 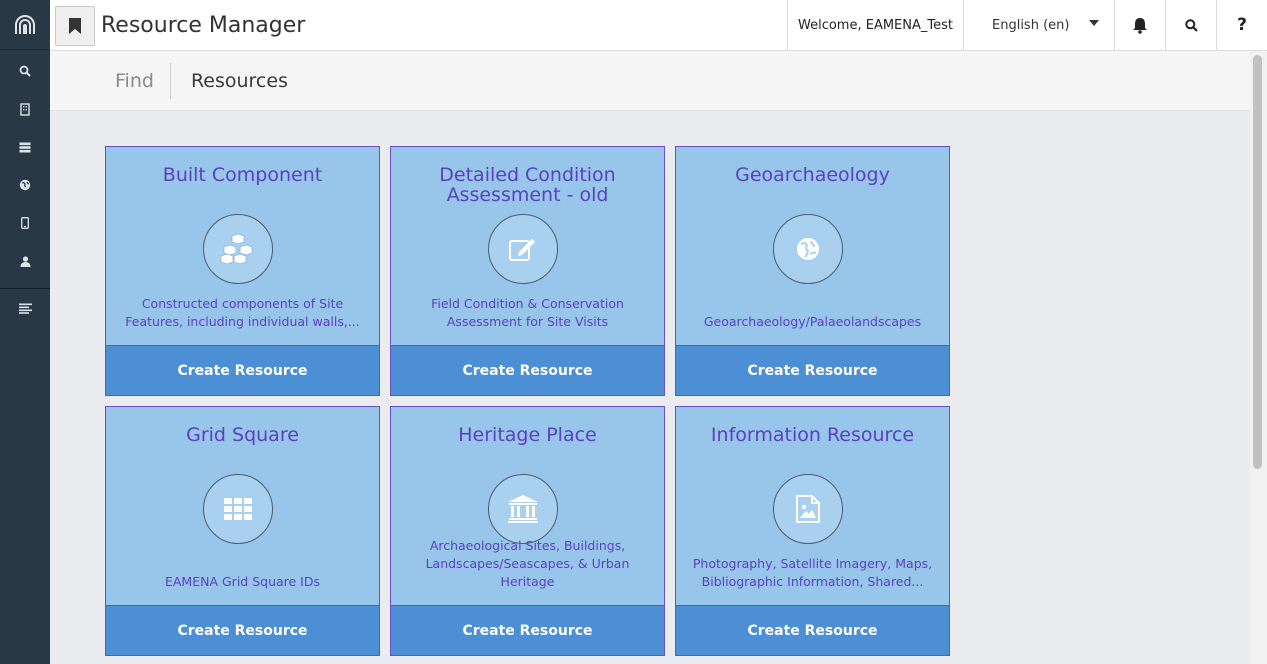 I want to click on sidebar-globe-icon, so click(x=25, y=185).